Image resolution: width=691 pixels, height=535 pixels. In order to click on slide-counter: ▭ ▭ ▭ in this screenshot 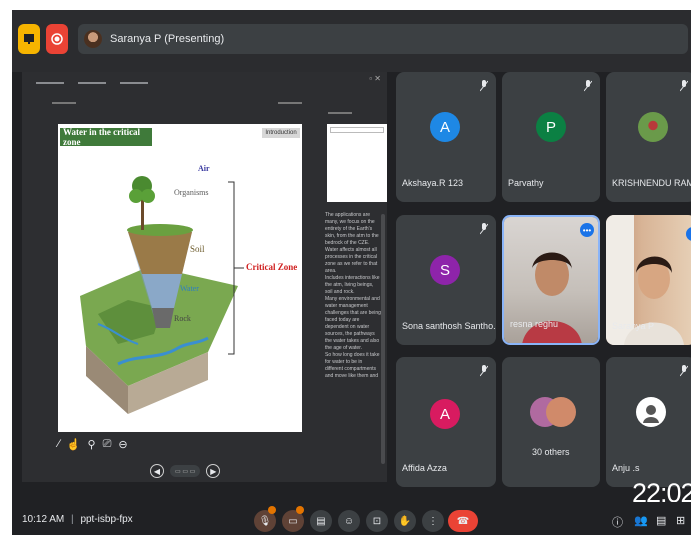, I will do `click(185, 471)`.